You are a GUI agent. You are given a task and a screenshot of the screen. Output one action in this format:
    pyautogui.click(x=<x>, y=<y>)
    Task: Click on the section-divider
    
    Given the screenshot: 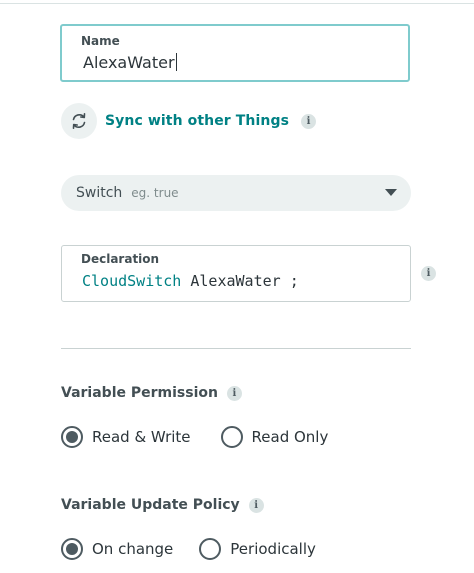 What is the action you would take?
    pyautogui.click(x=236, y=348)
    